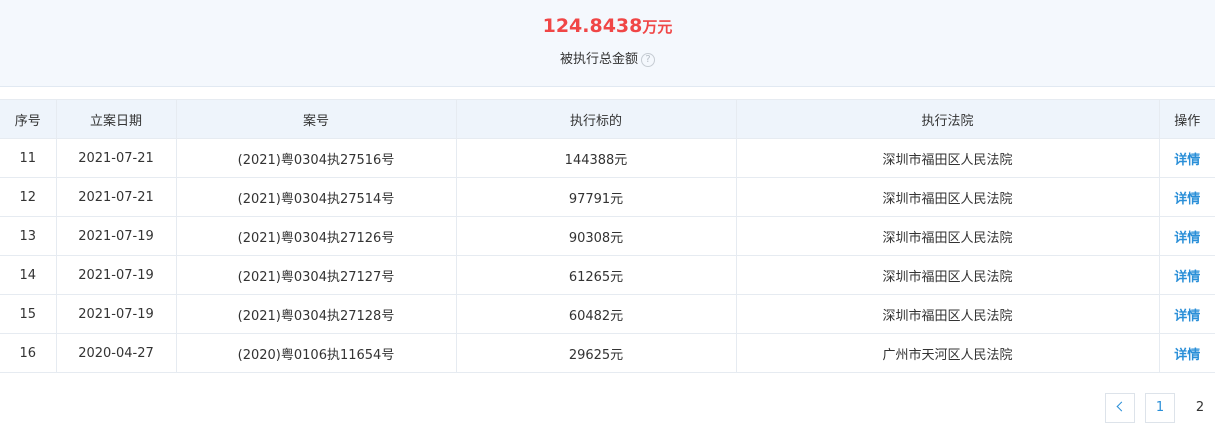 This screenshot has width=1220, height=433. What do you see at coordinates (596, 353) in the screenshot?
I see `cell-target-amount: 29625元` at bounding box center [596, 353].